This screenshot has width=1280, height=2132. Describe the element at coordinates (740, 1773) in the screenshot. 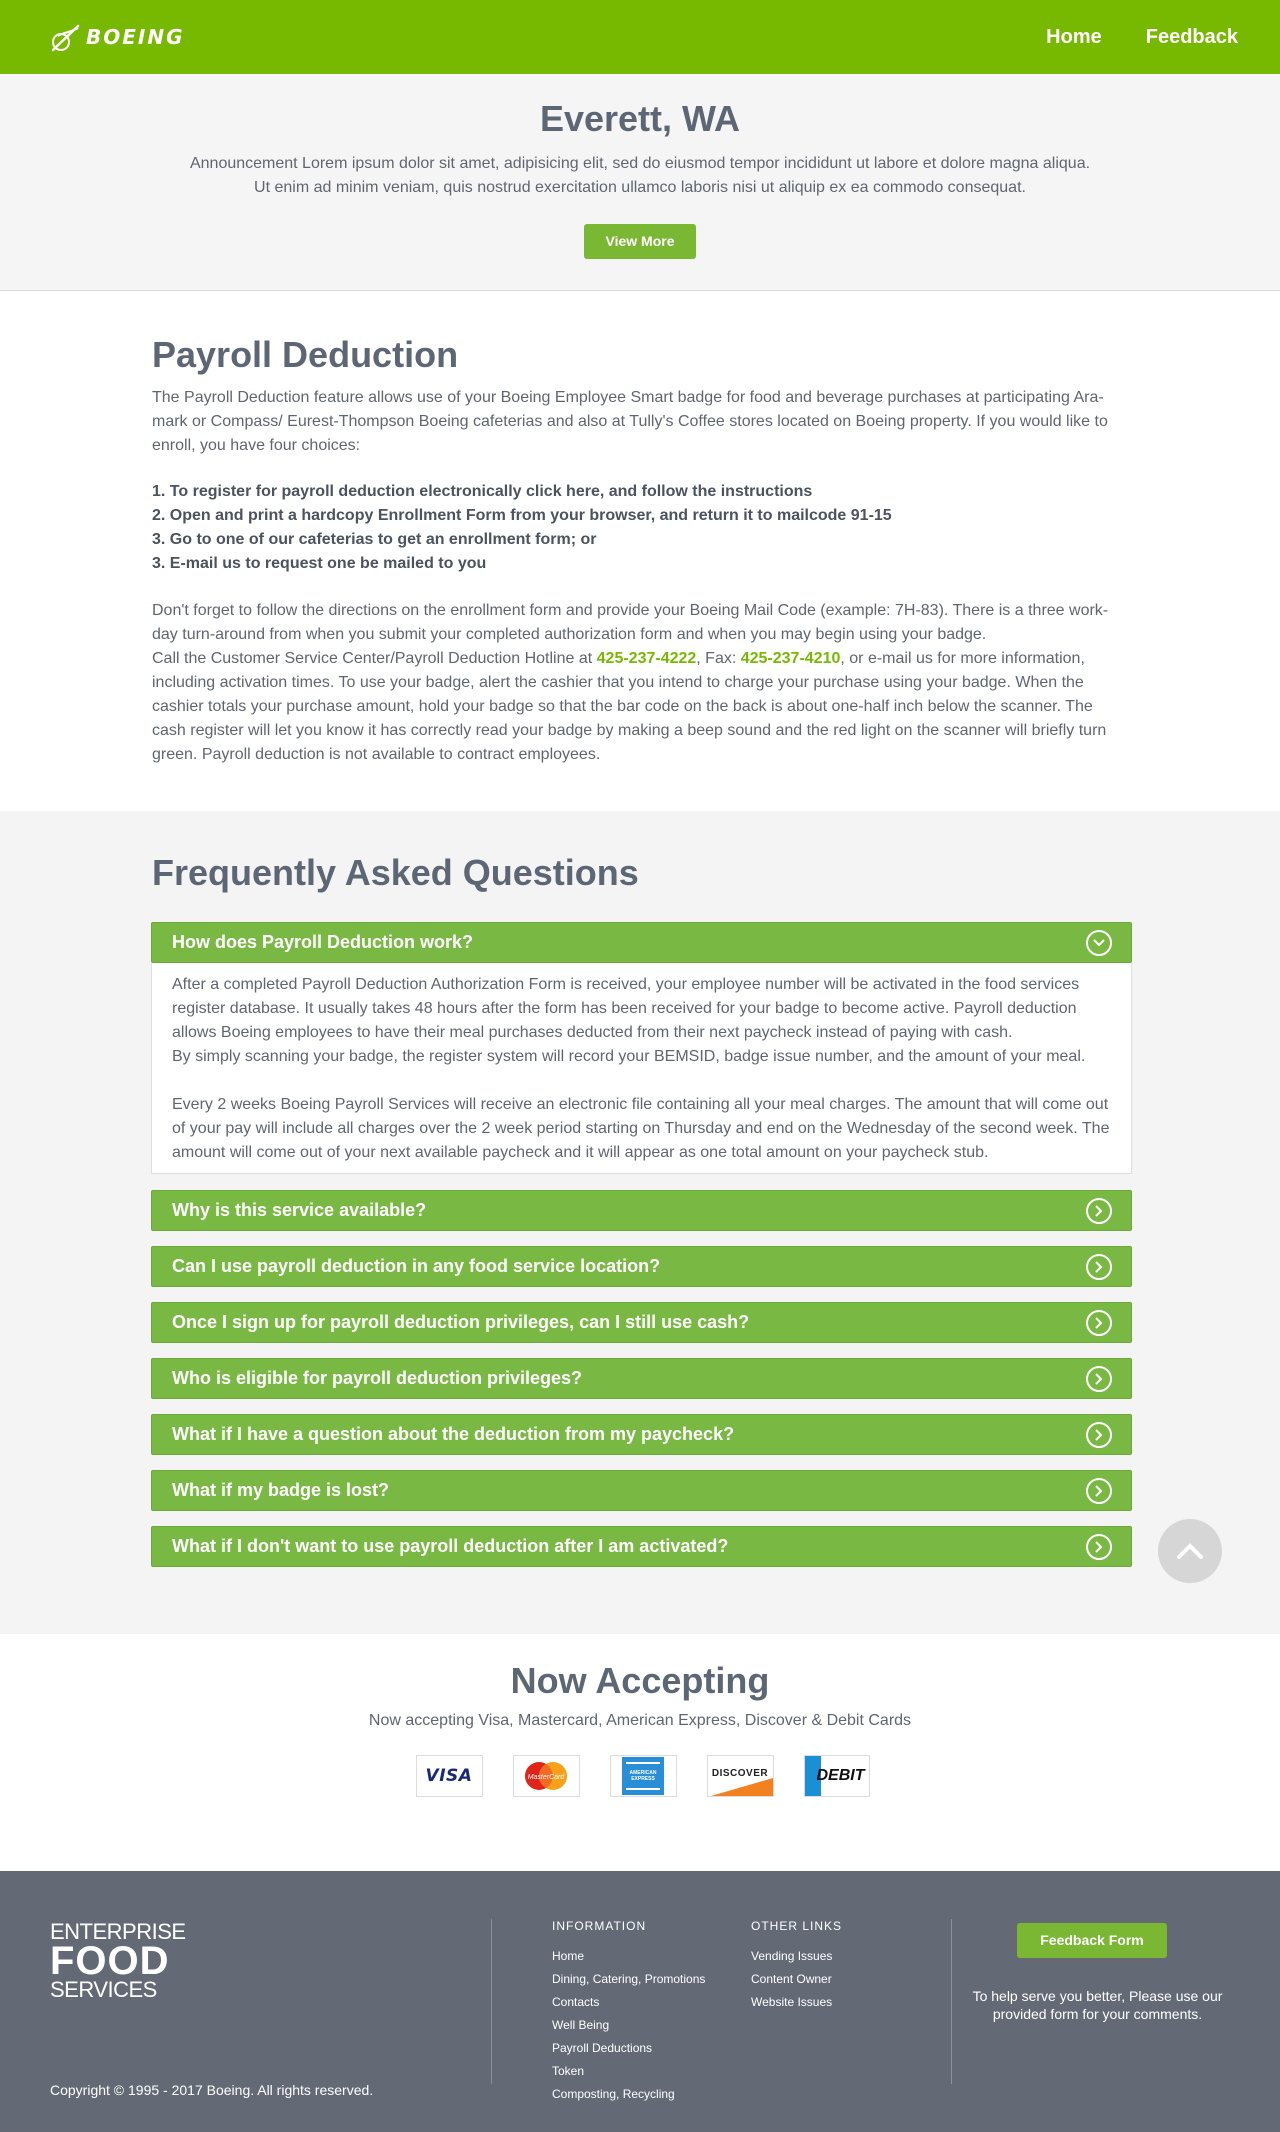

I see `discover-logo-text: DISCOVER` at that location.